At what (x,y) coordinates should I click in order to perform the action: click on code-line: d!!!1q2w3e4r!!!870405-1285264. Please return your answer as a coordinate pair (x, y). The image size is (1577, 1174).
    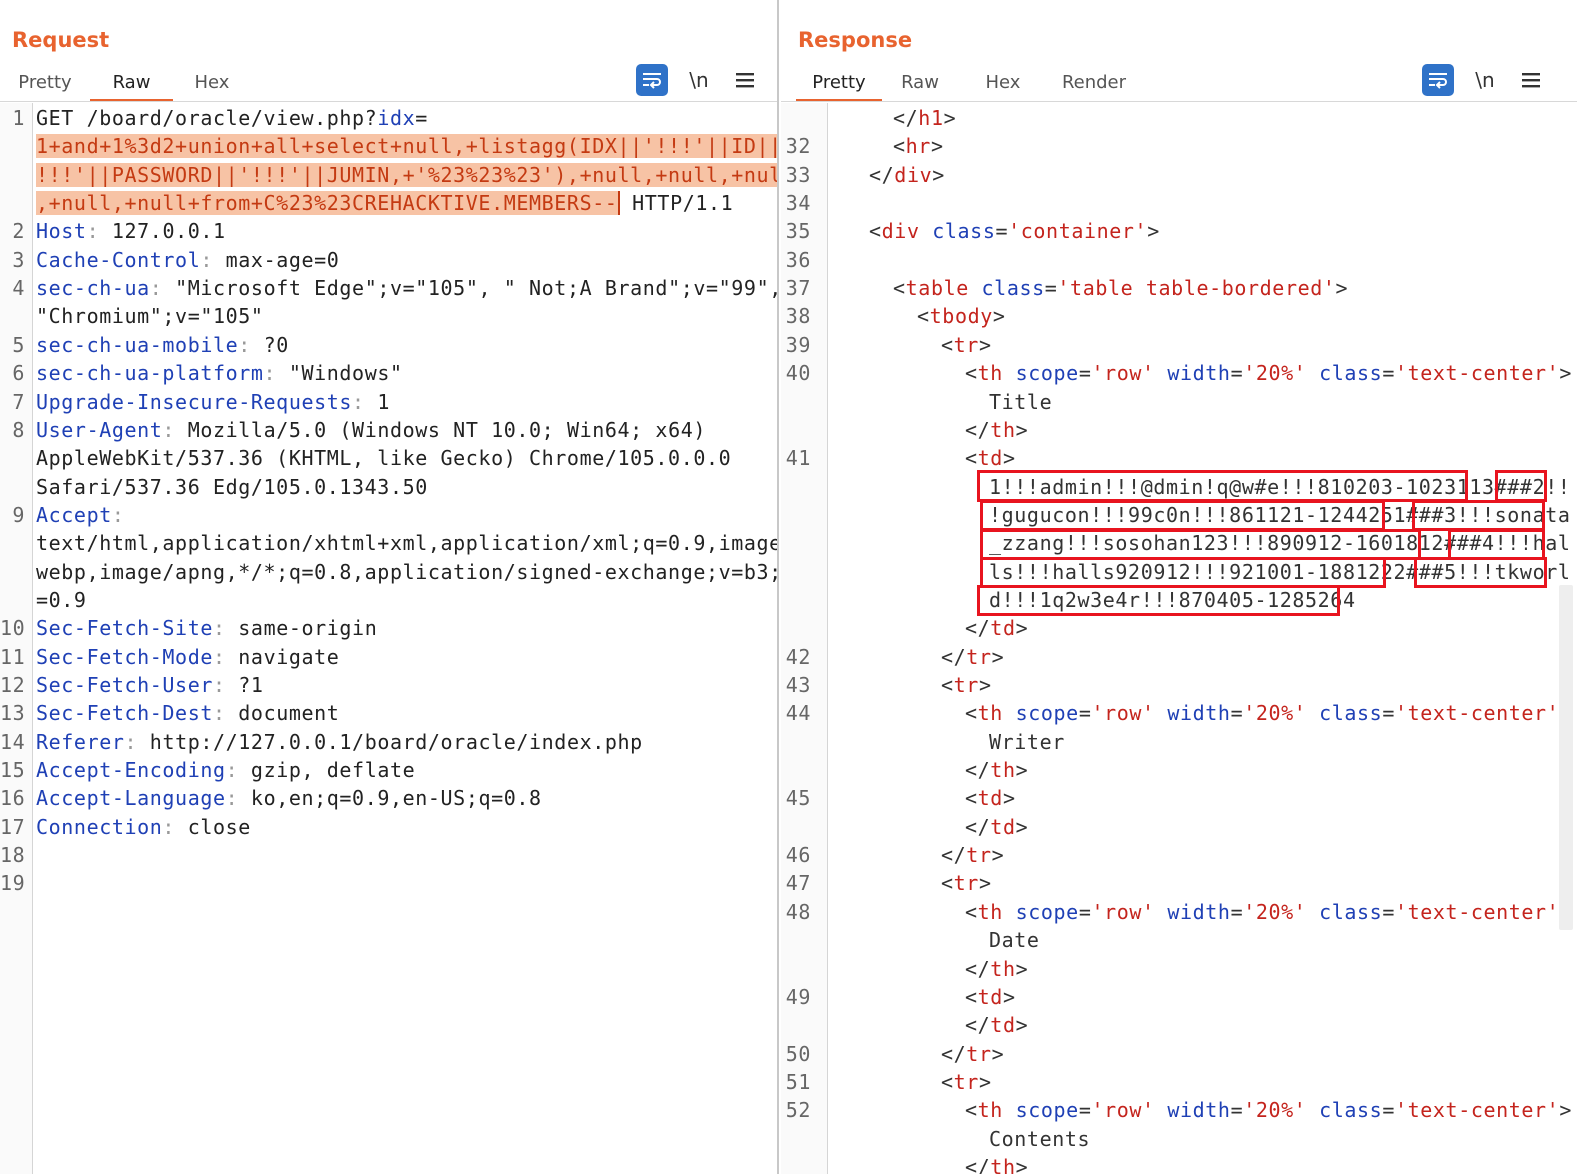
    Looking at the image, I should click on (1179, 600).